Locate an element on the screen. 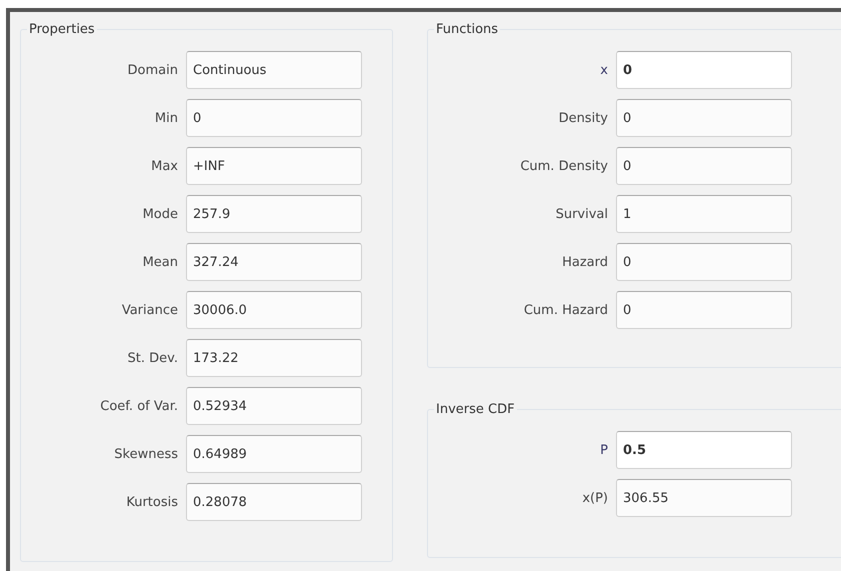 This screenshot has width=841, height=571. field-label: Mode is located at coordinates (160, 214).